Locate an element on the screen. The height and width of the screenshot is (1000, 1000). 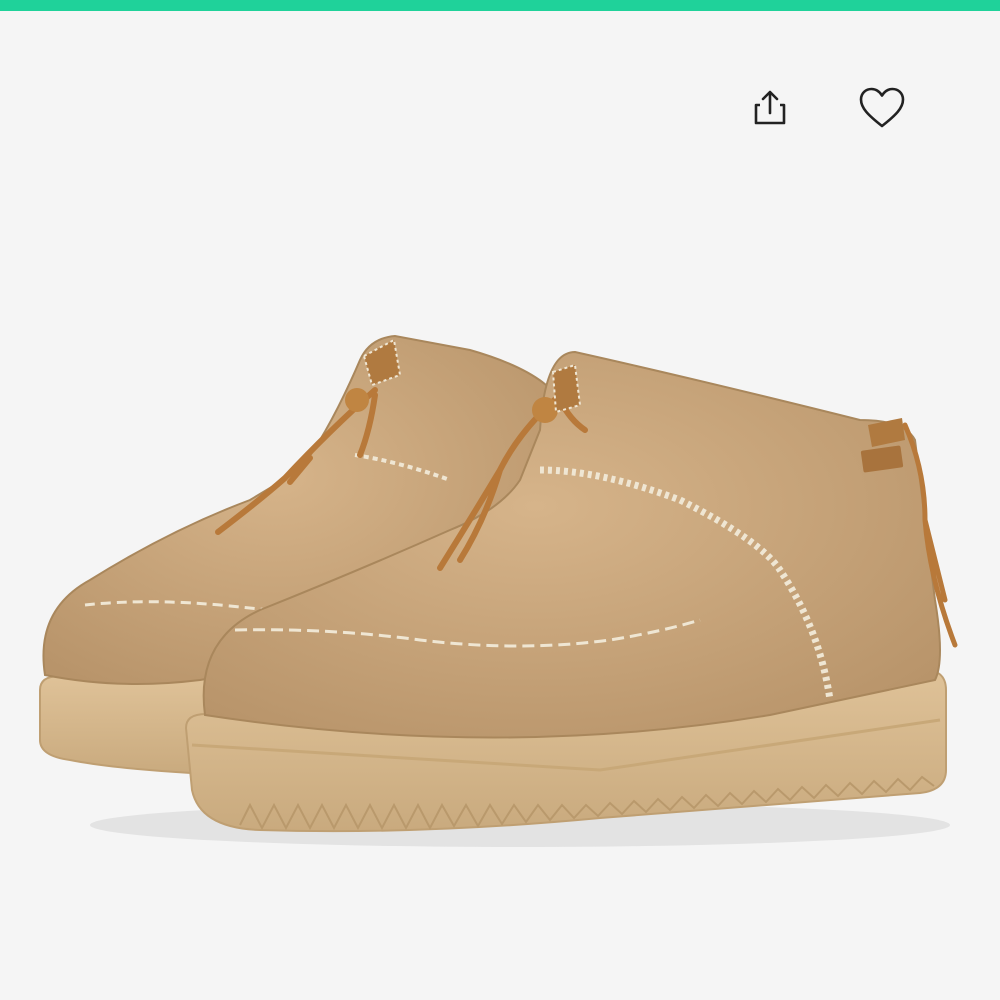
share-button is located at coordinates (770, 108).